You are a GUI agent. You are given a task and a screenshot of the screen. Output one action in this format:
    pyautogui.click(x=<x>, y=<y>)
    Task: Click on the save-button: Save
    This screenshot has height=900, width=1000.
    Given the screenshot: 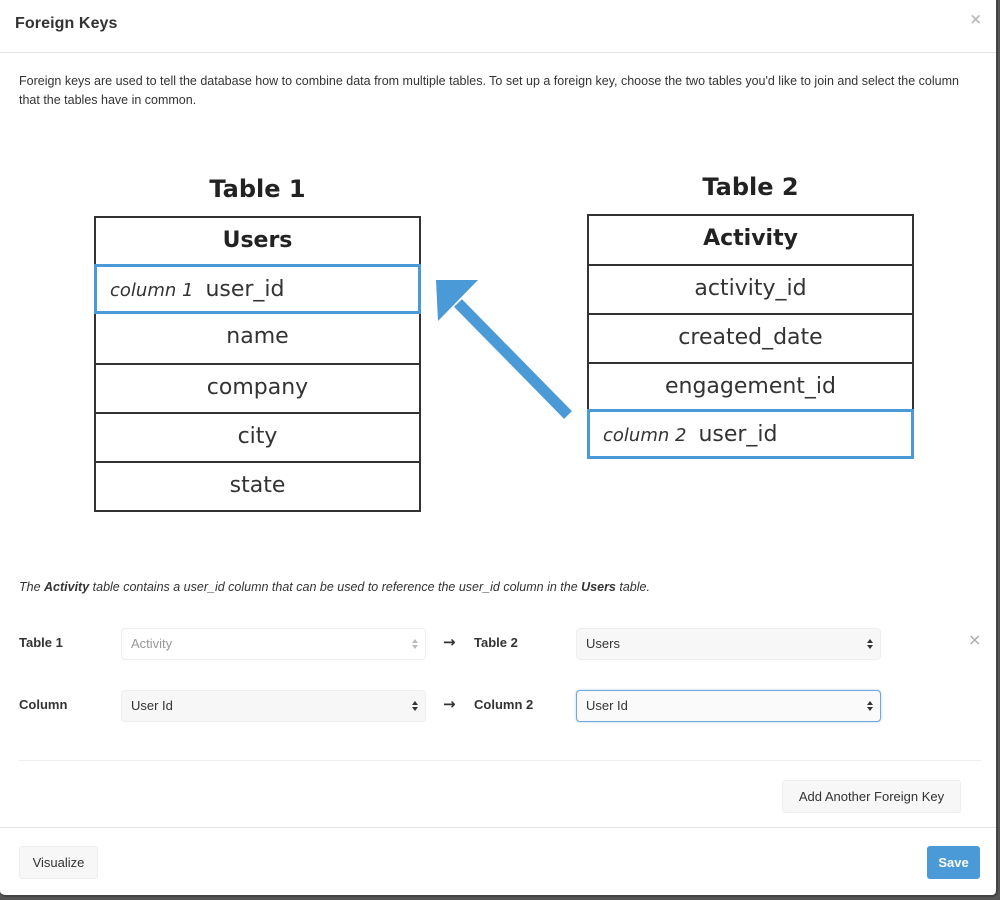 What is the action you would take?
    pyautogui.click(x=953, y=862)
    